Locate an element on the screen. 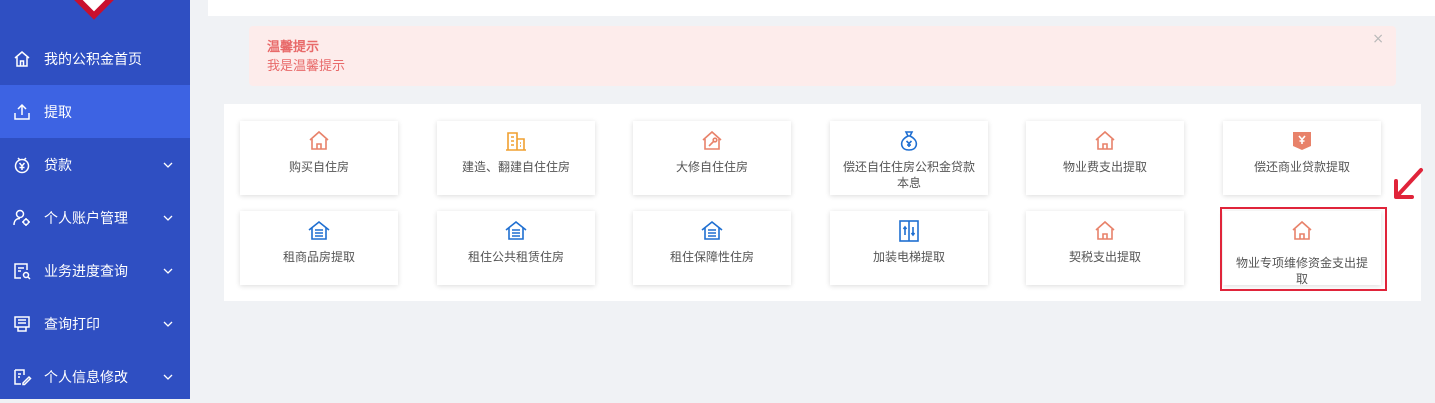 The image size is (1435, 403). sidebar-item-label: 查询打印 is located at coordinates (72, 324).